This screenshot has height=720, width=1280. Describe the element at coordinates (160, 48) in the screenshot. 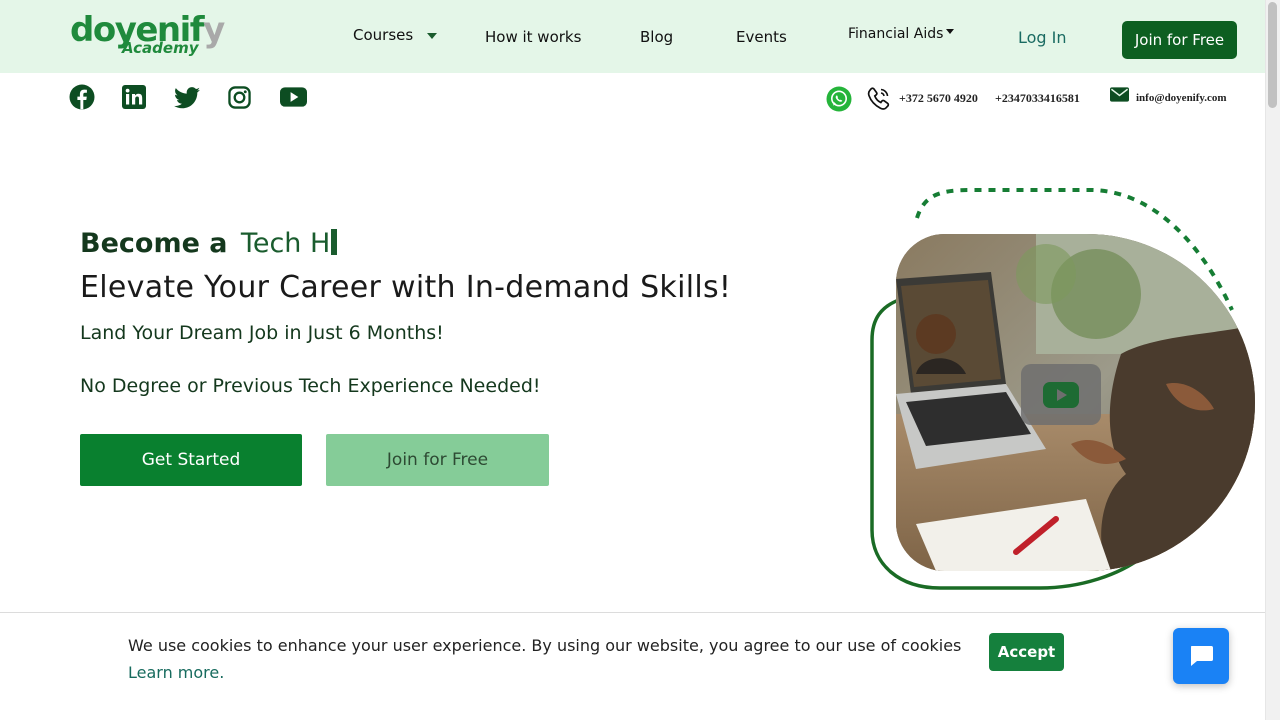

I see `logo-subtitle: Academy` at that location.